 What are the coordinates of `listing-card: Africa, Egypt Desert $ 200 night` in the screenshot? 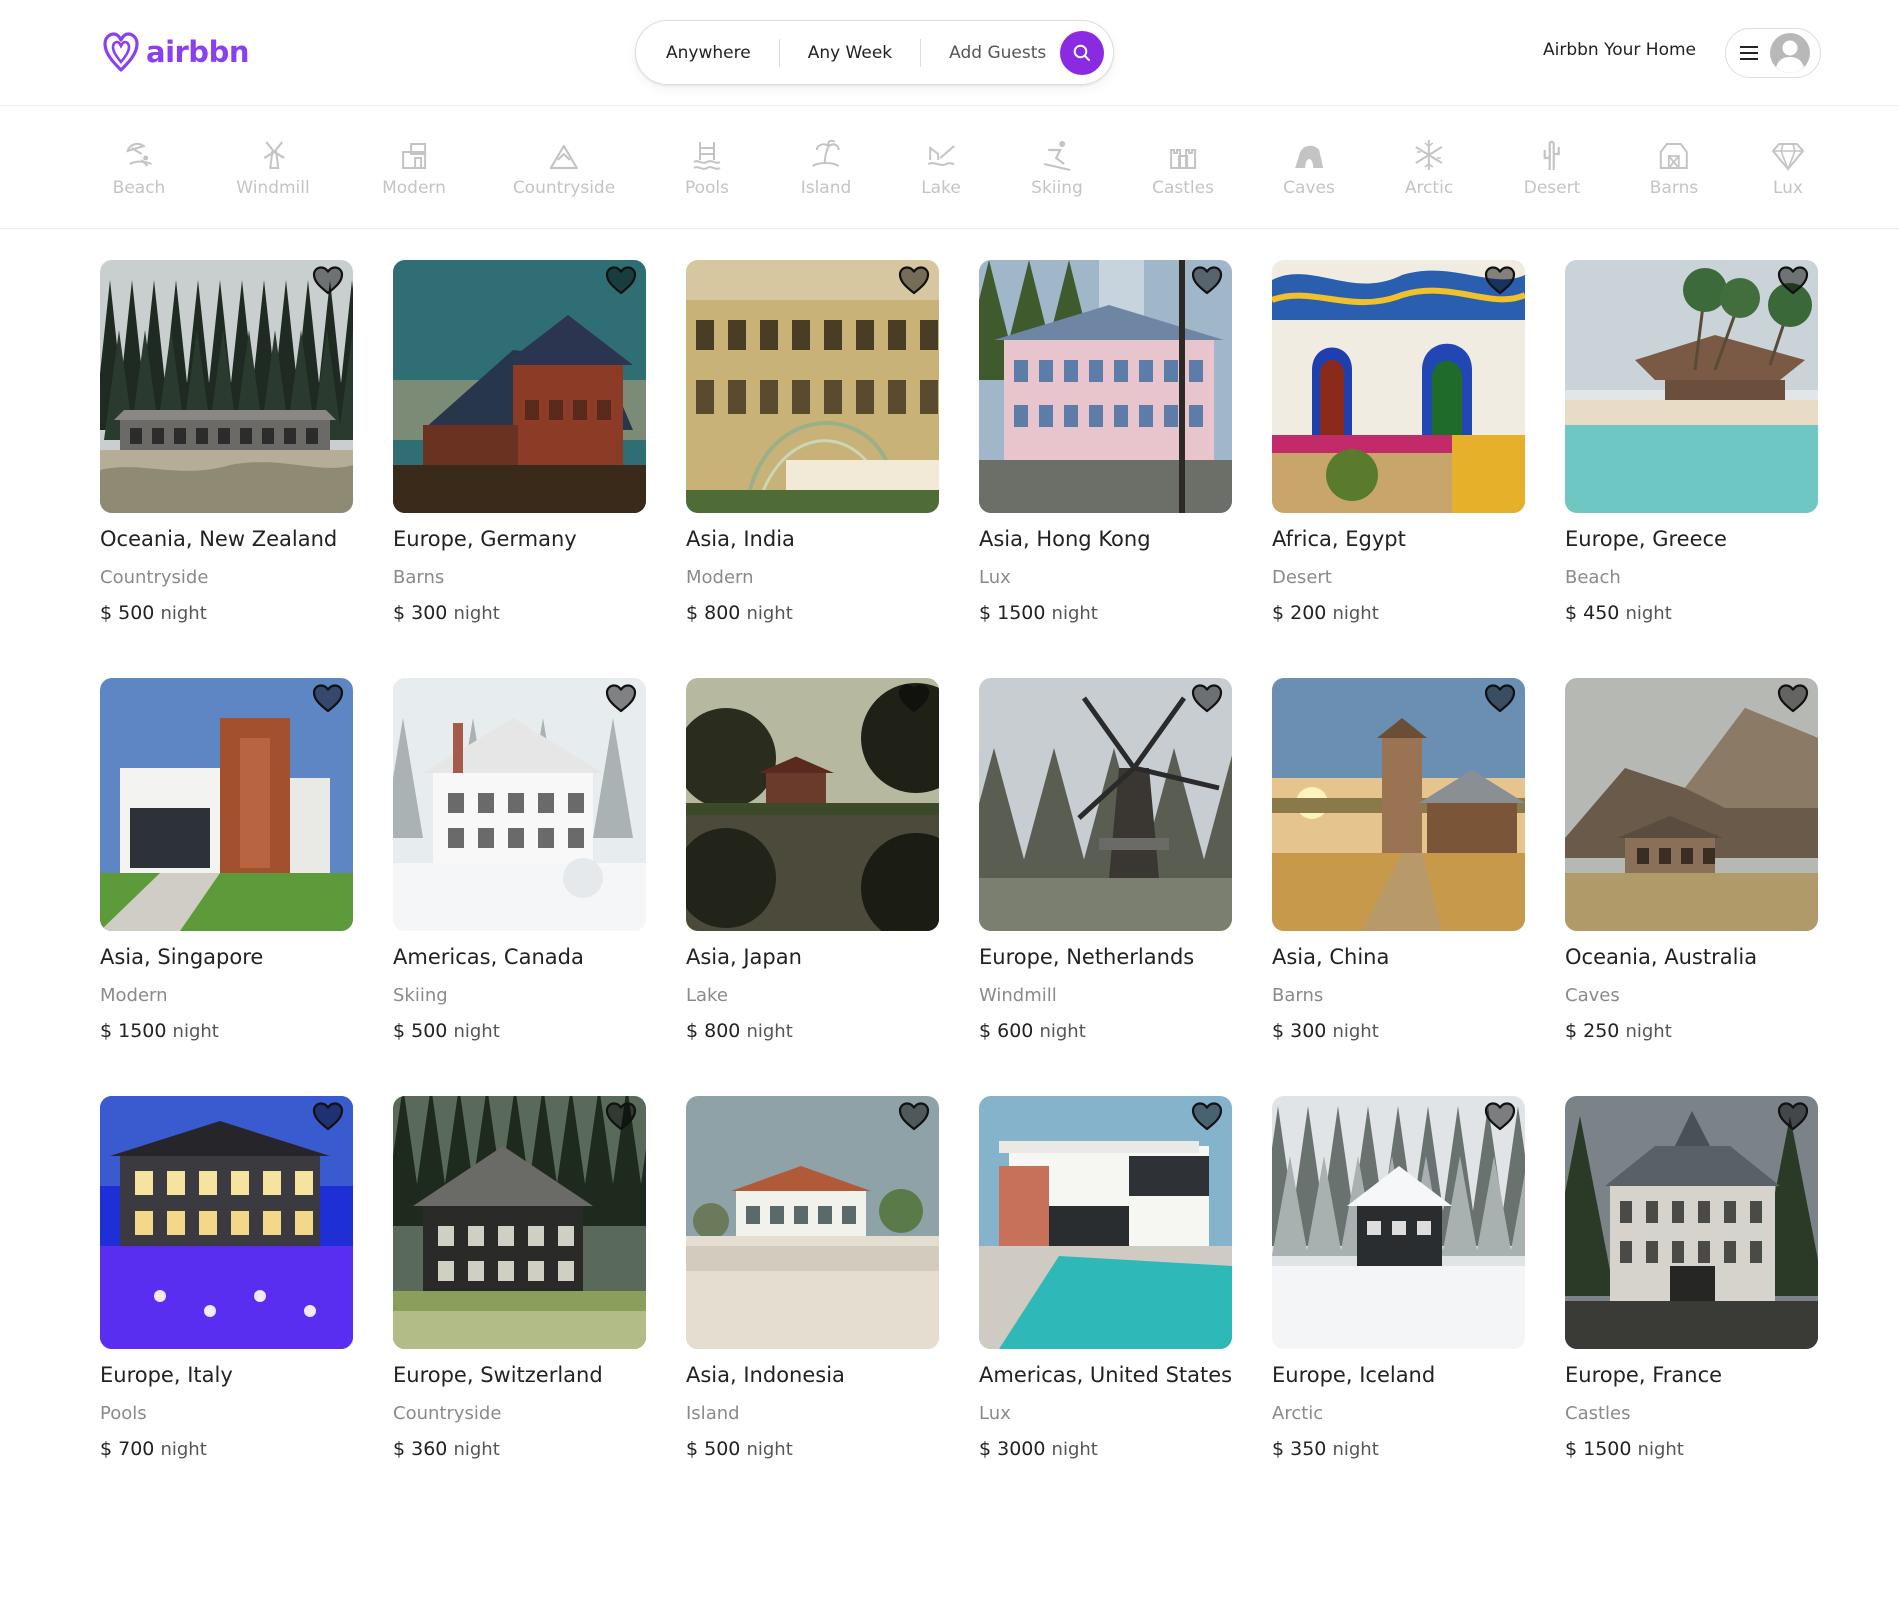 It's located at (1398, 469).